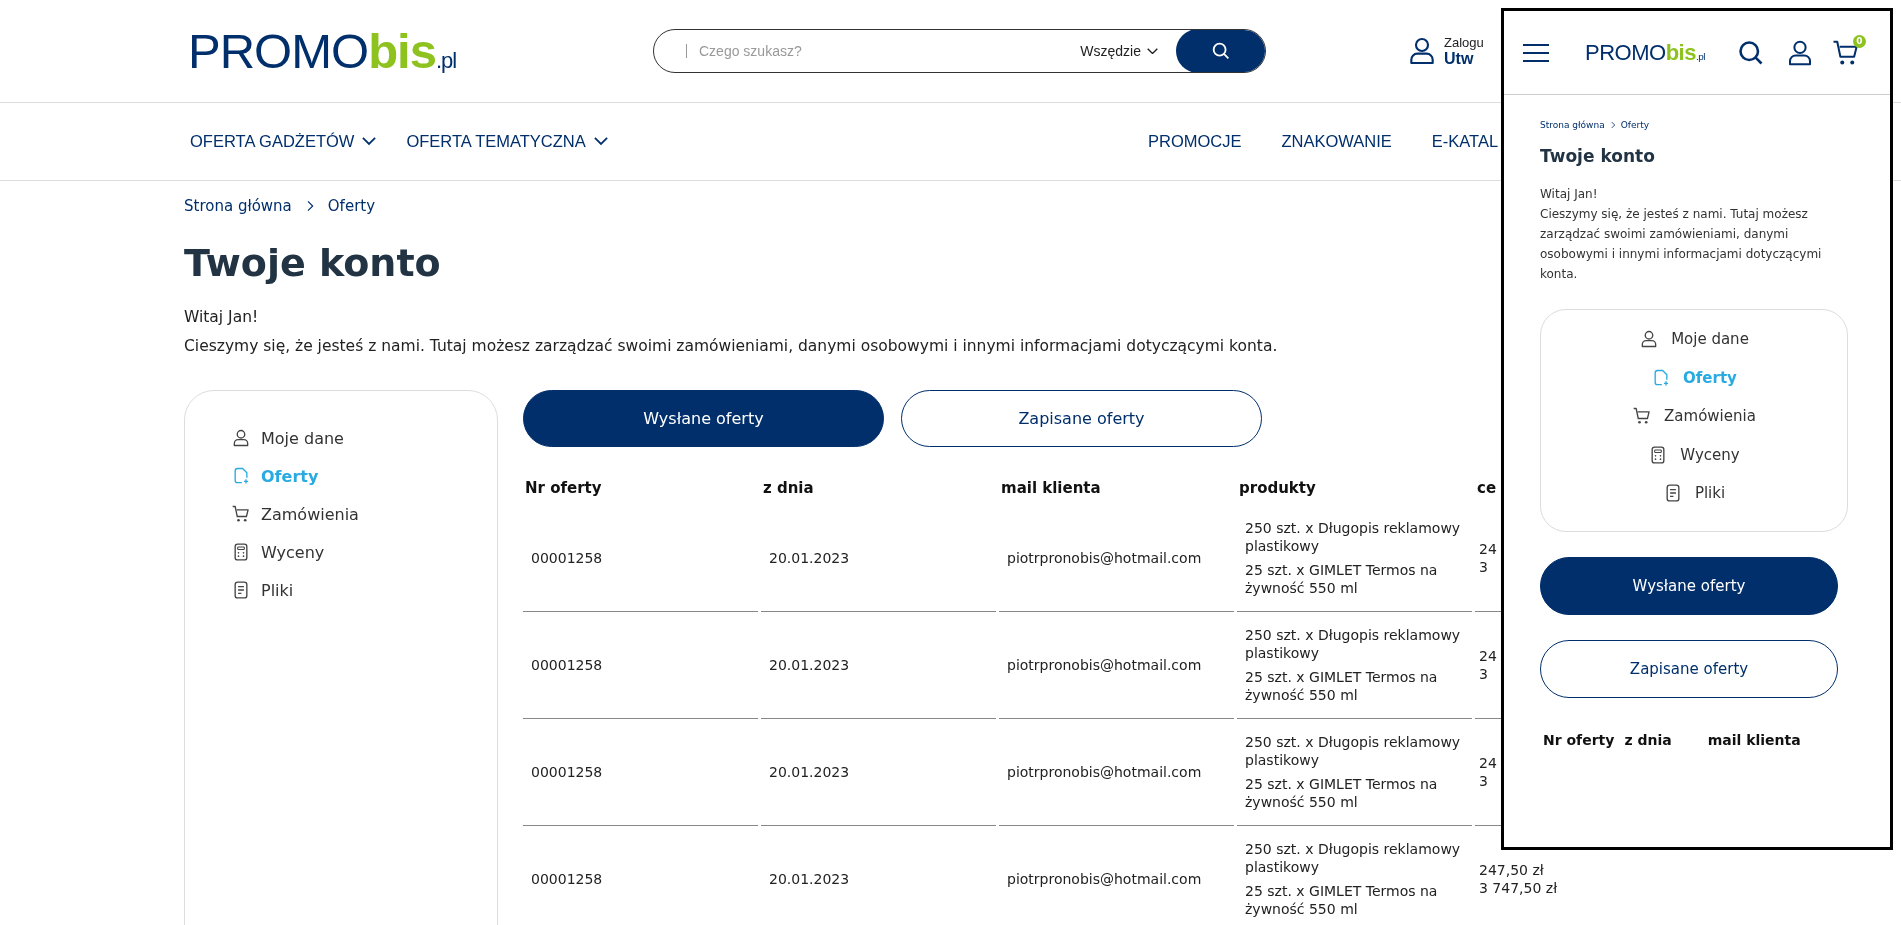 Image resolution: width=1901 pixels, height=925 pixels. I want to click on nav-link: E-KATAL, so click(1465, 141).